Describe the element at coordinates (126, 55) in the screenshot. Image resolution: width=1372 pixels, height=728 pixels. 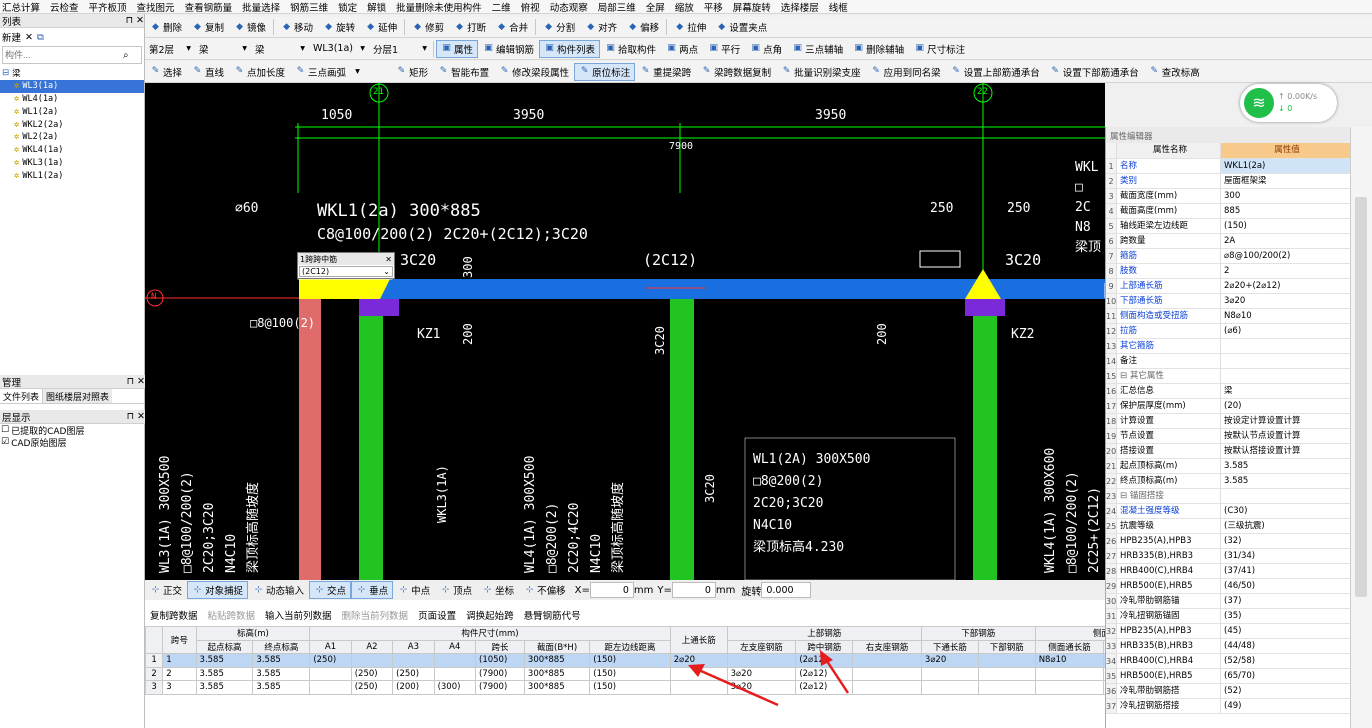
I see `search-icon: ⌕` at that location.